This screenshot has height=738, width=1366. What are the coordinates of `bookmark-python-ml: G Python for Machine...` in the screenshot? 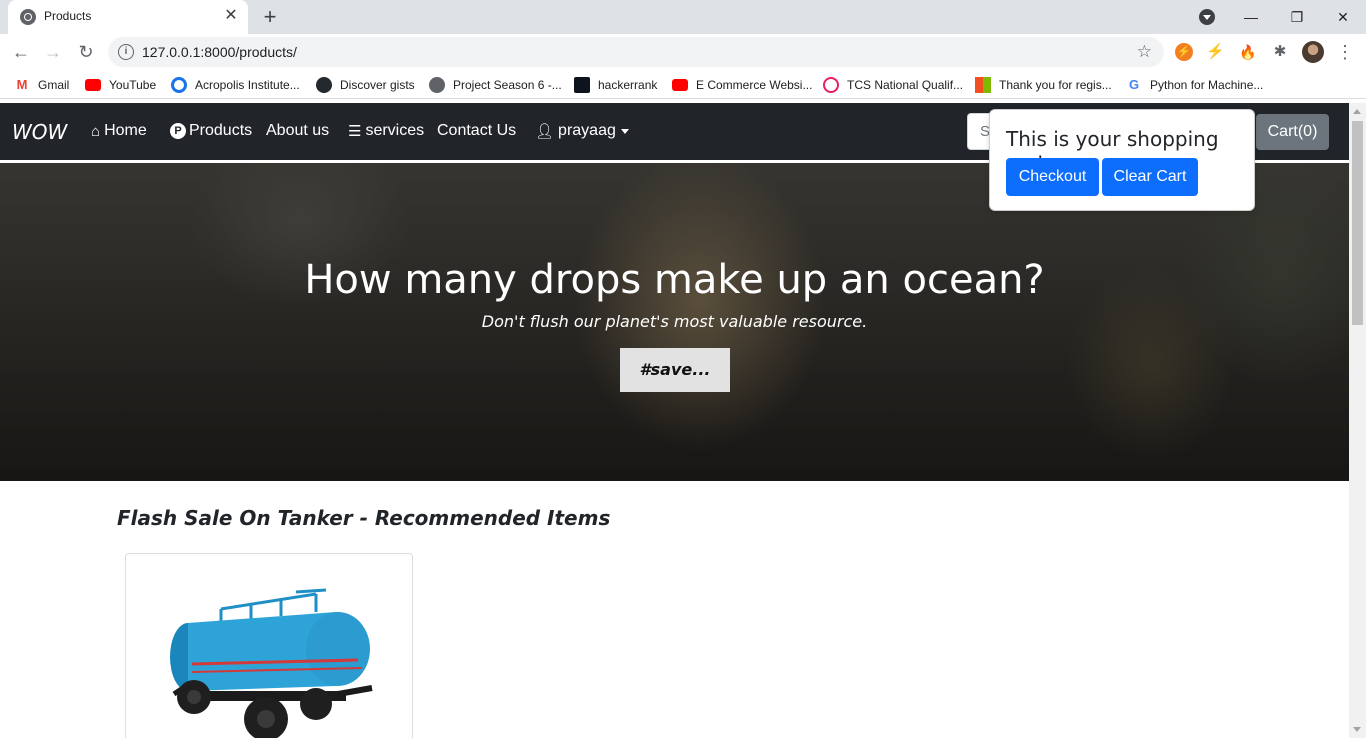 It's located at (1194, 85).